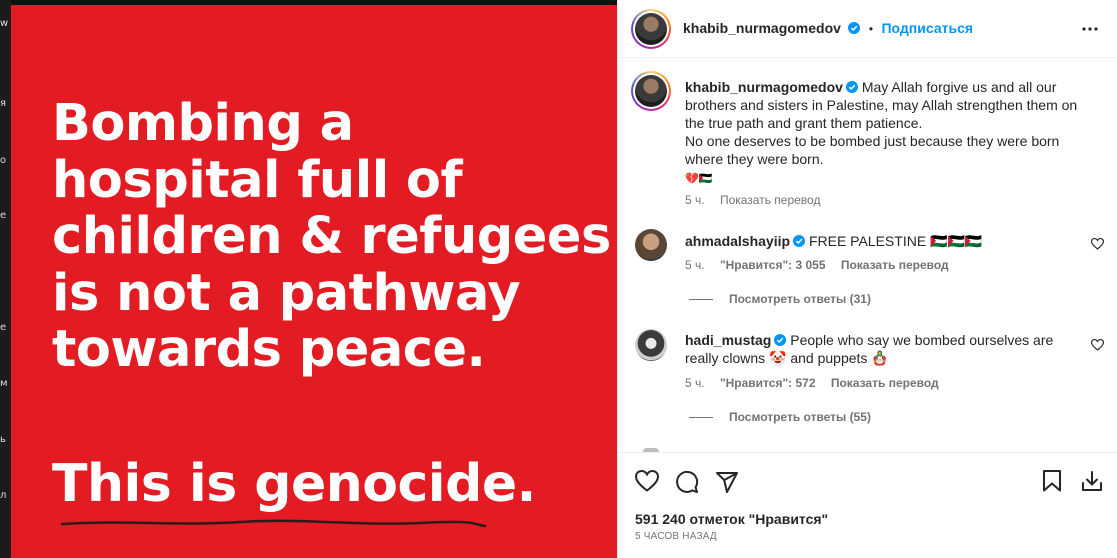 The height and width of the screenshot is (558, 1117). I want to click on caption-author-avatar, so click(651, 91).